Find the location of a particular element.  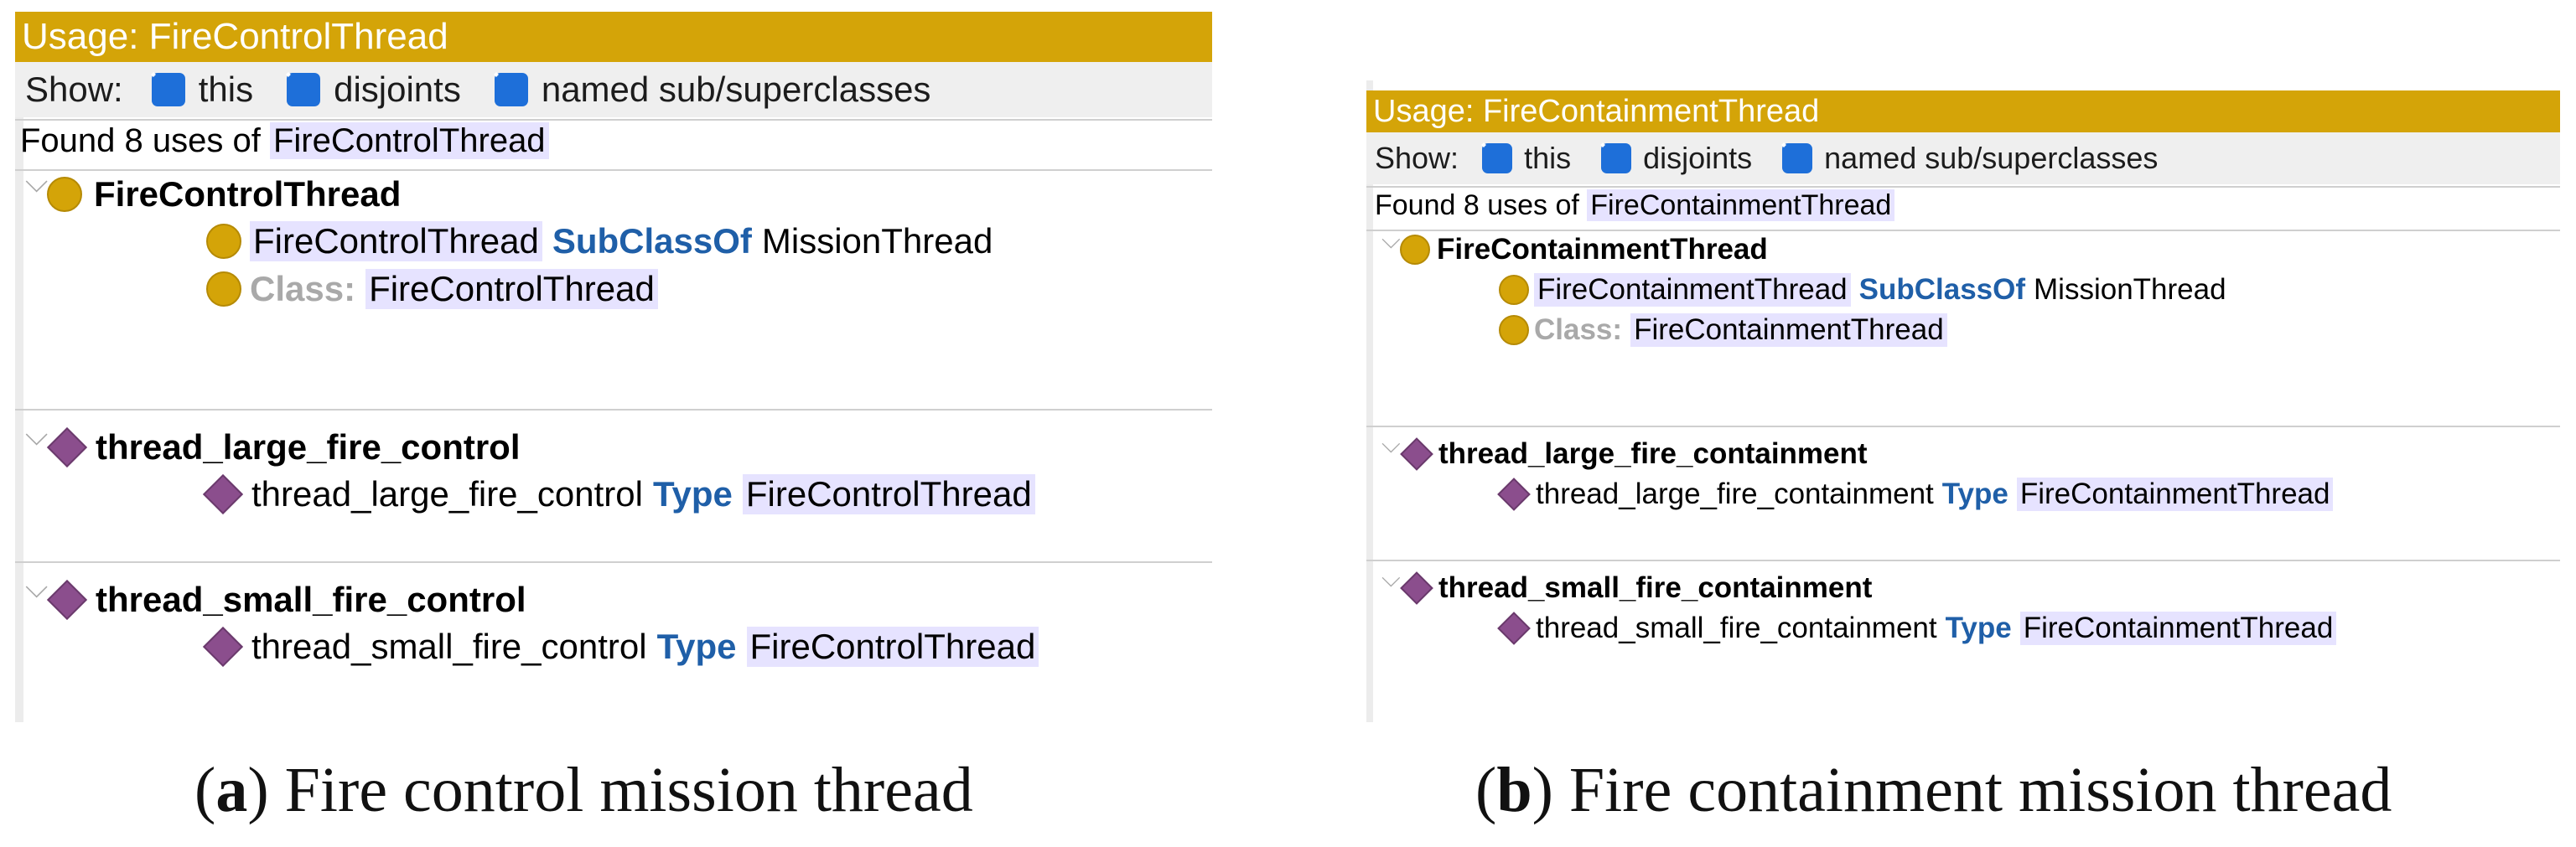

group-head-label: thread_small_fire_containment is located at coordinates (1655, 588).